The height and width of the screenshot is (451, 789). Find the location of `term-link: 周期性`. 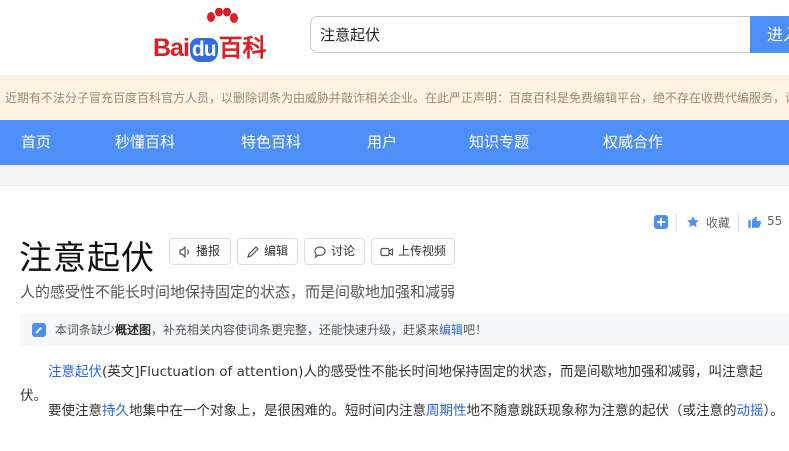

term-link: 周期性 is located at coordinates (446, 411).